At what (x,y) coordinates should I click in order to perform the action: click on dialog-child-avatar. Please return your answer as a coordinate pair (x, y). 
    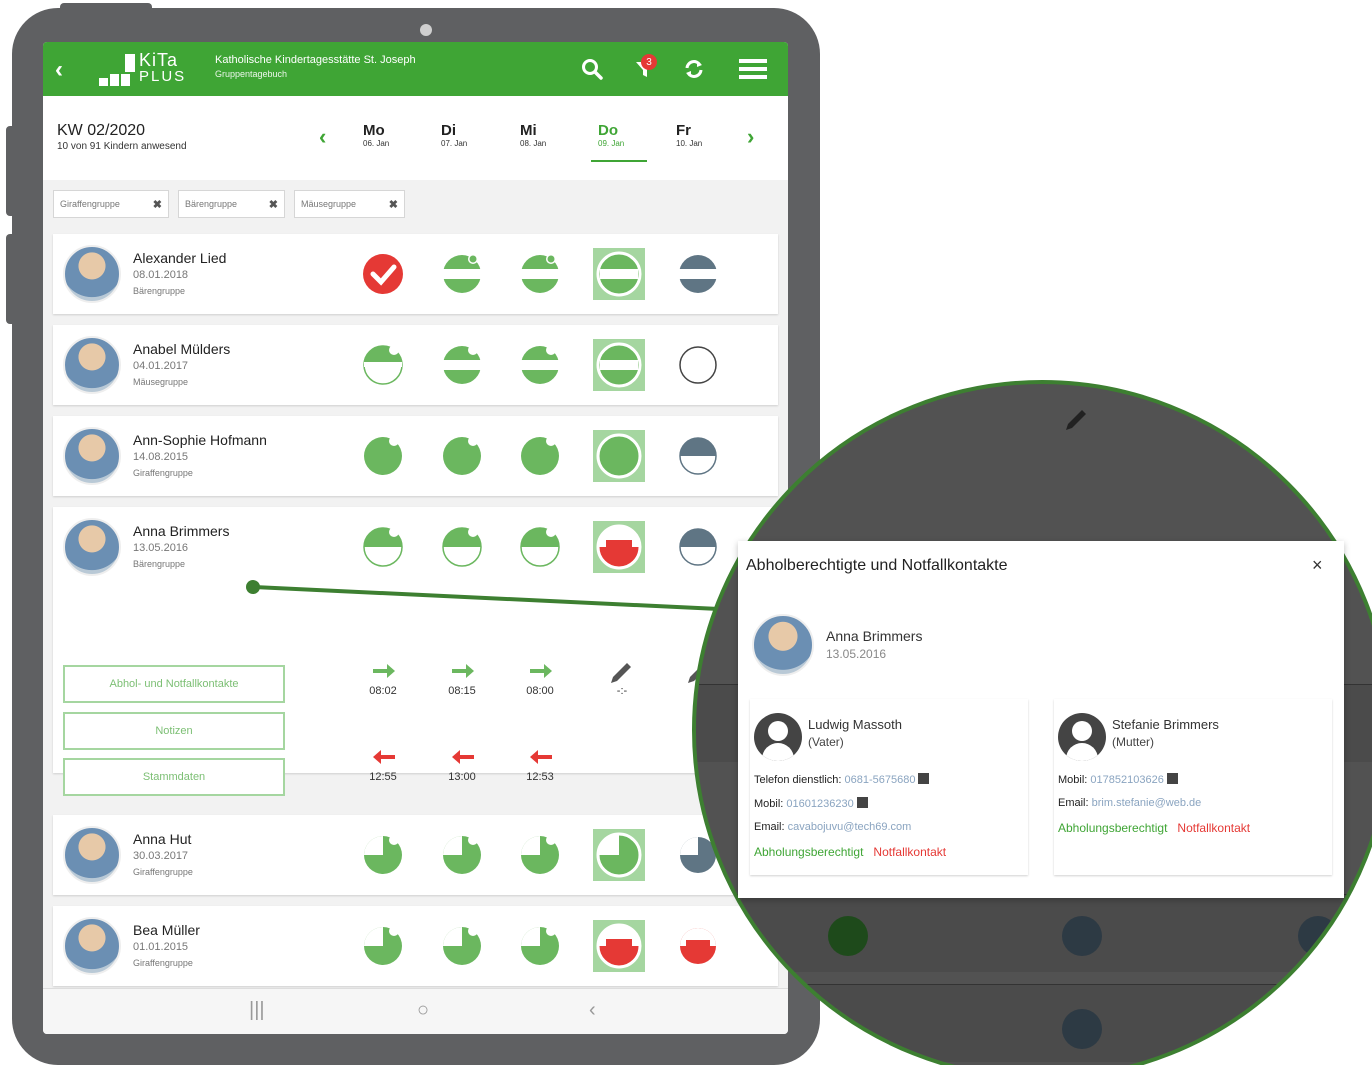
    Looking at the image, I should click on (783, 645).